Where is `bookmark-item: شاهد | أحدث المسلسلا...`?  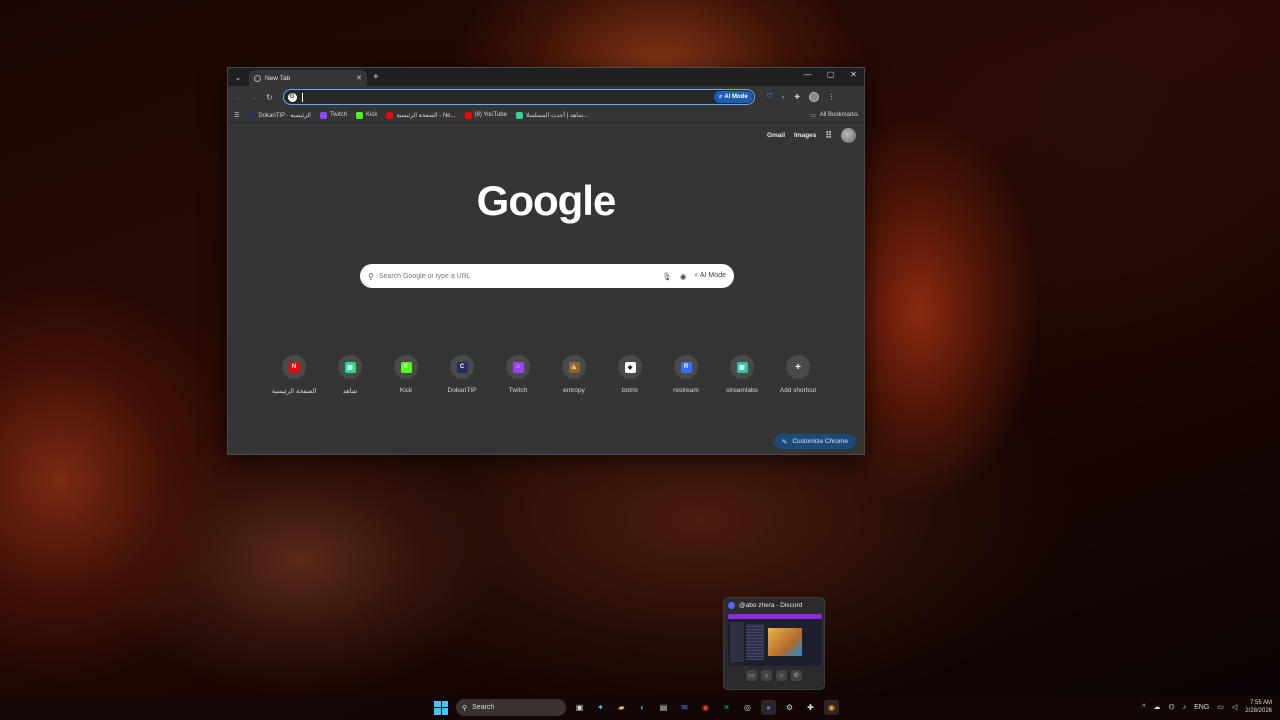 bookmark-item: شاهد | أحدث المسلسلا... is located at coordinates (551, 115).